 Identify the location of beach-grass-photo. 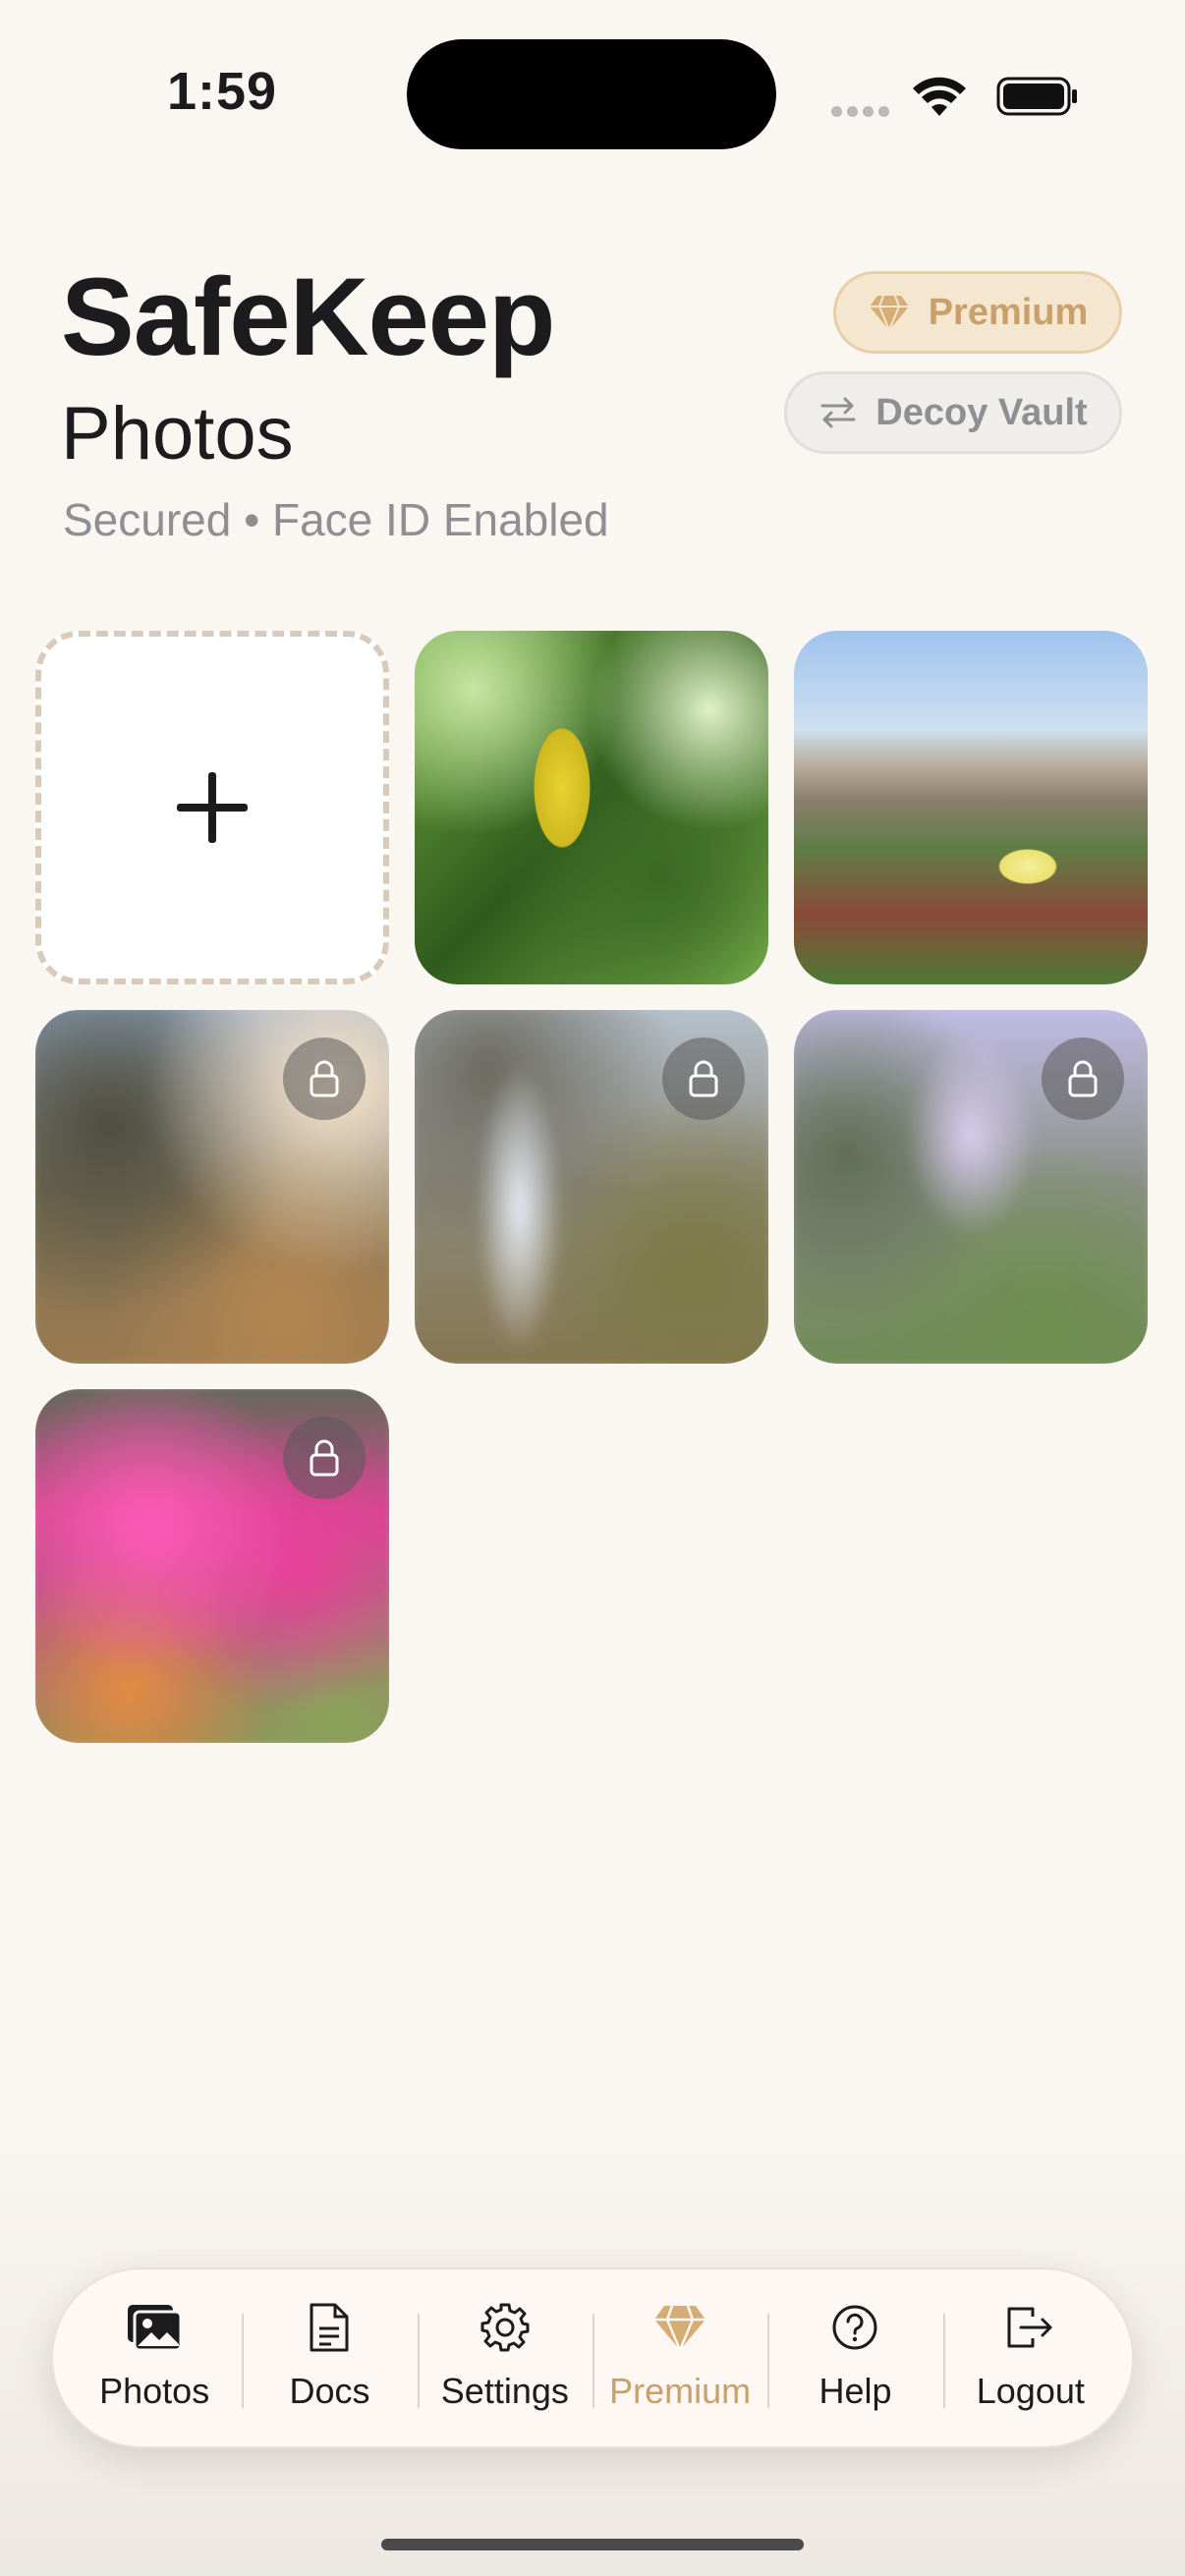
(971, 807).